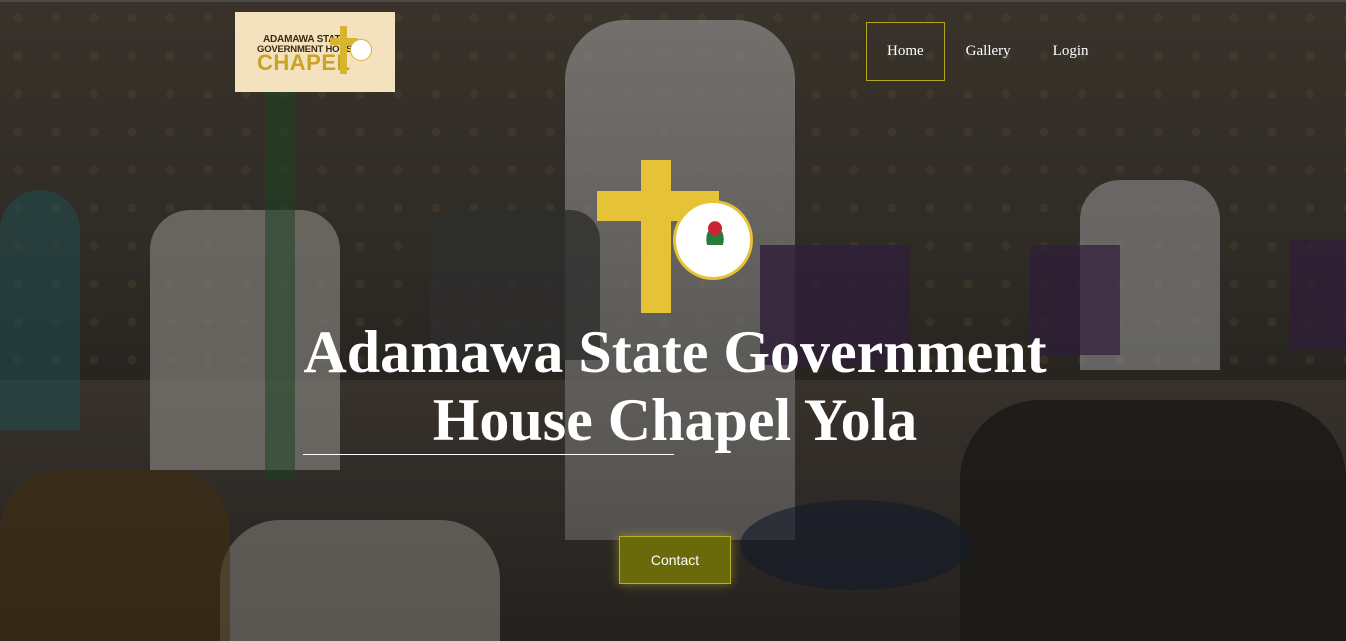 The height and width of the screenshot is (641, 1346). Describe the element at coordinates (905, 51) in the screenshot. I see `nav-home: Home` at that location.